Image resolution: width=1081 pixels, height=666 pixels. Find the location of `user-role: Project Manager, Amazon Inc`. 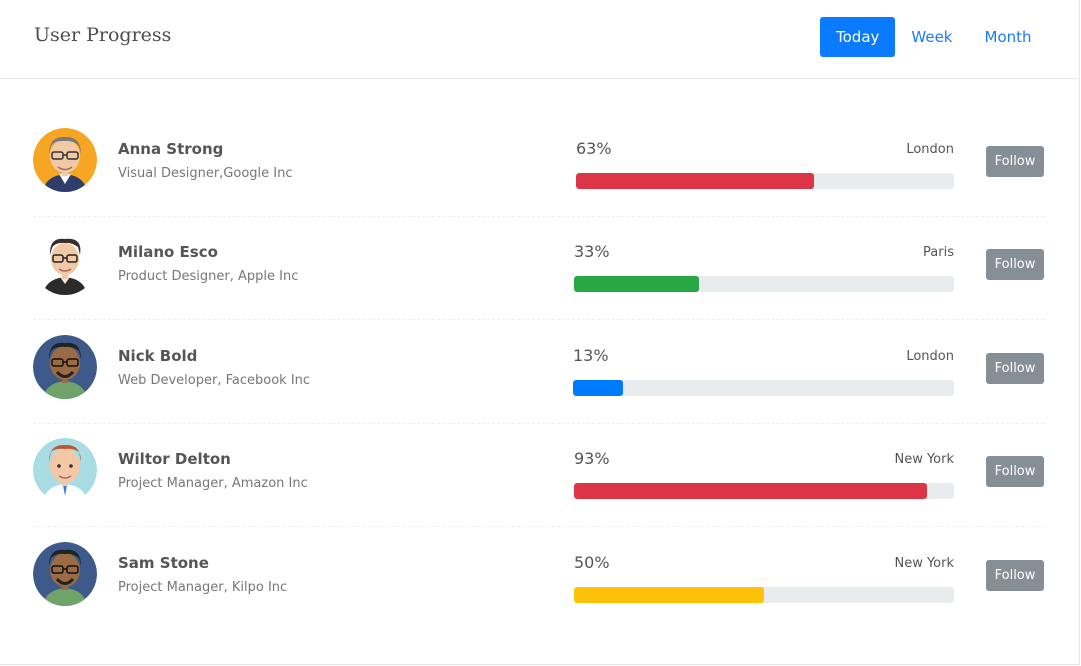

user-role: Project Manager, Amazon Inc is located at coordinates (213, 483).